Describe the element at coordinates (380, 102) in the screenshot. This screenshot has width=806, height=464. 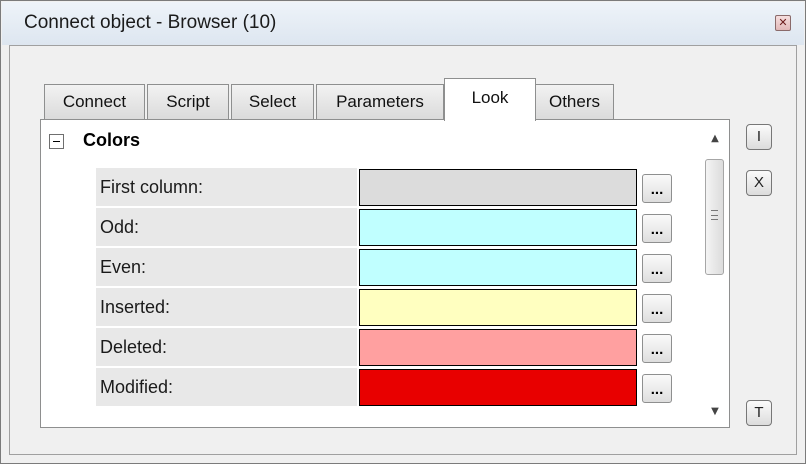
I see `tab-parameters: Parameters` at that location.